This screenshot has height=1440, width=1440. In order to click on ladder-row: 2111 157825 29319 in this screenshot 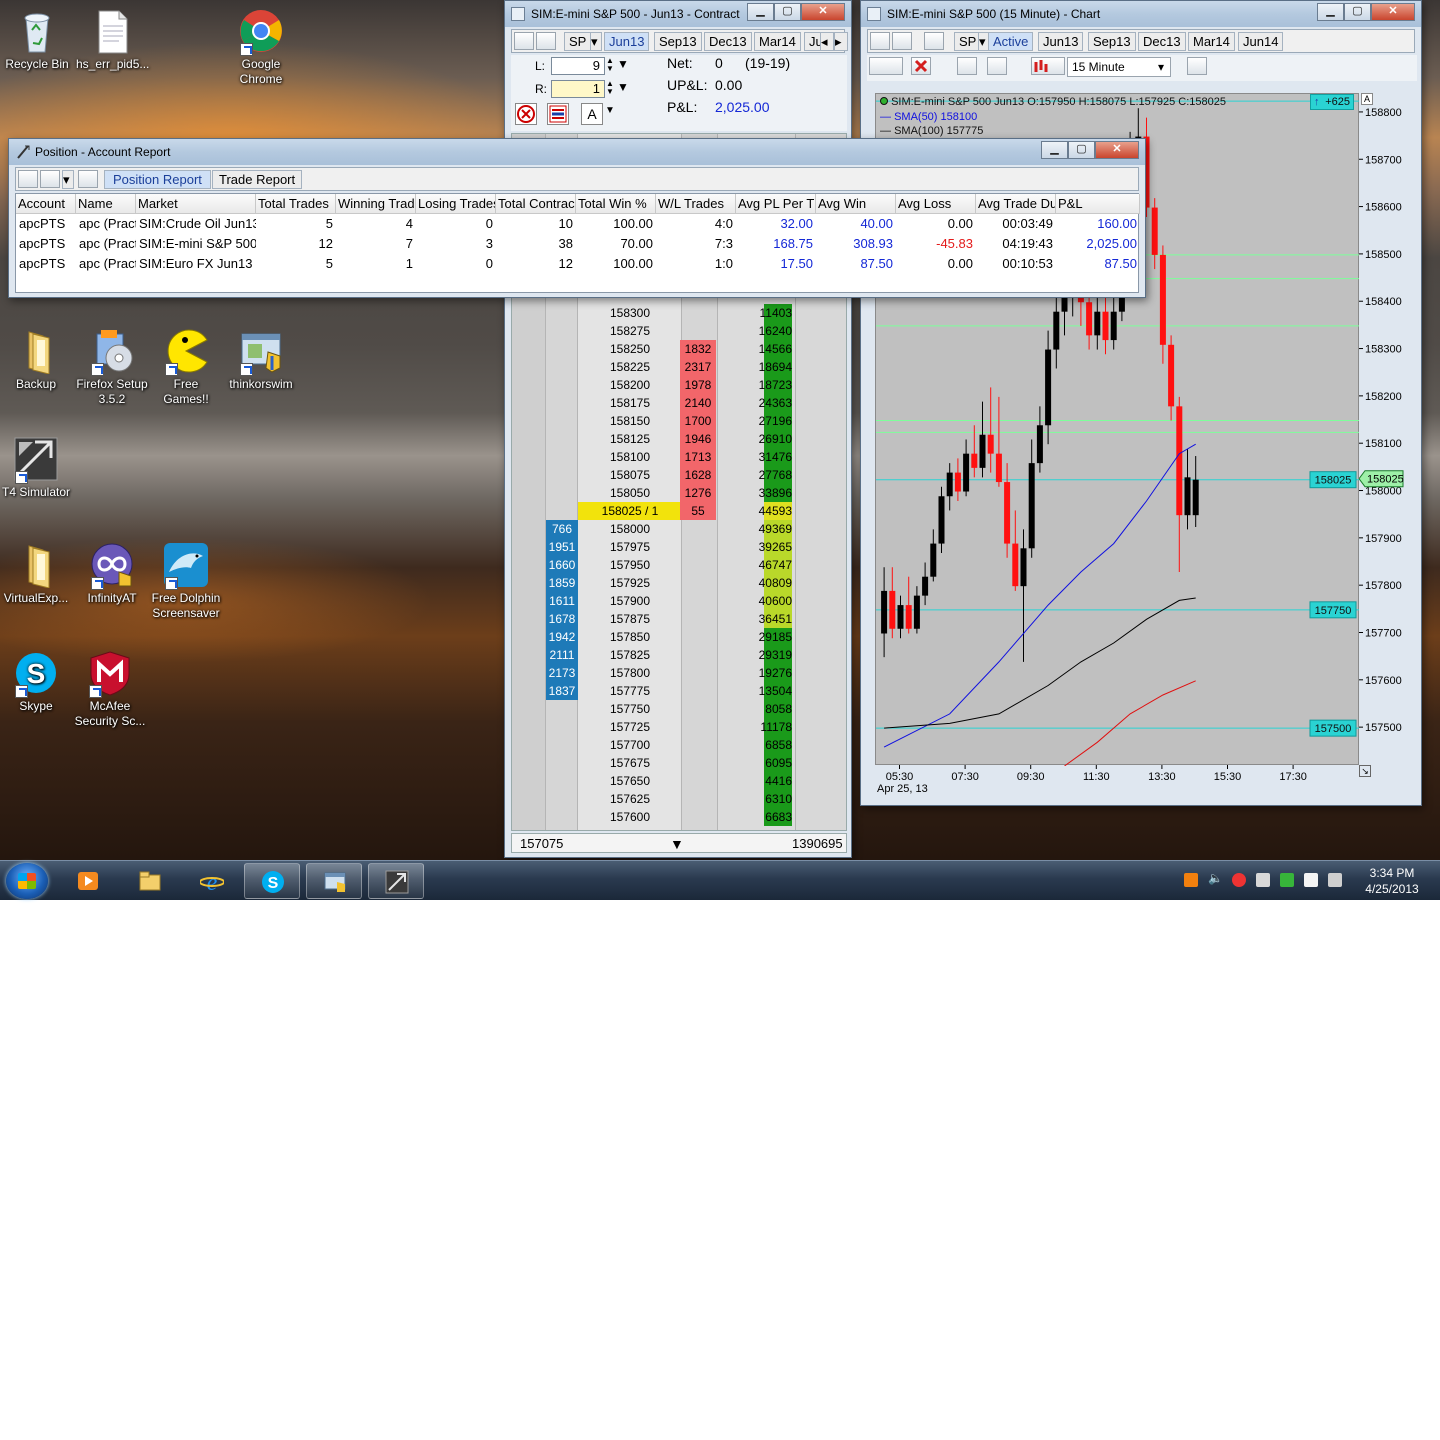, I will do `click(679, 655)`.